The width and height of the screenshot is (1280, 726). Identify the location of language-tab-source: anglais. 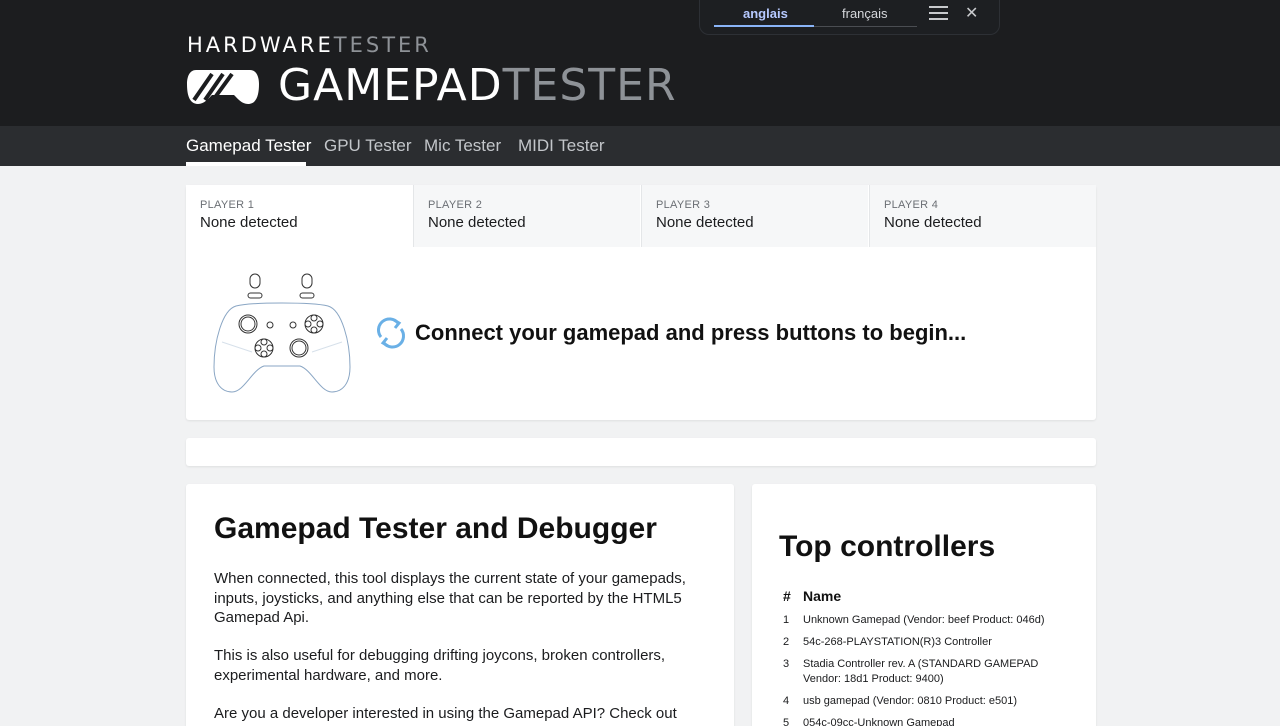
(765, 13).